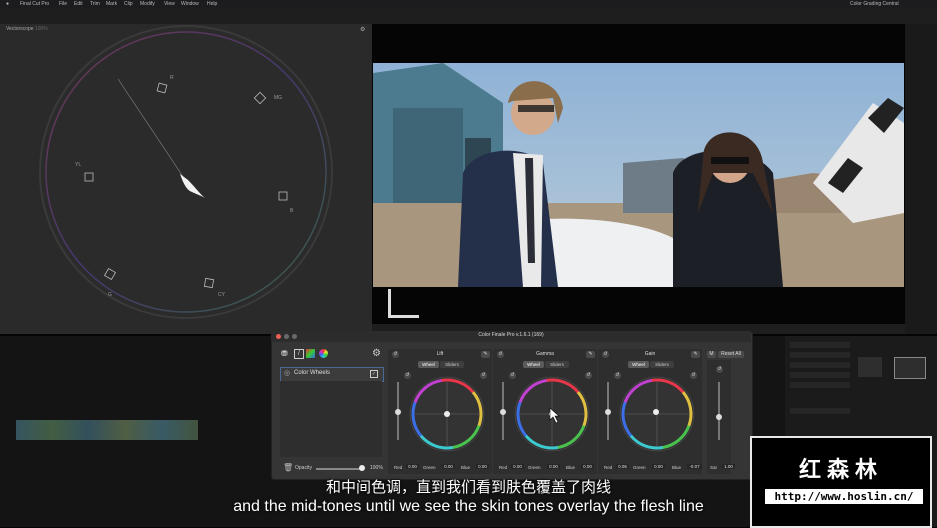 The image size is (937, 528). I want to click on effect-thumb-selected, so click(910, 368).